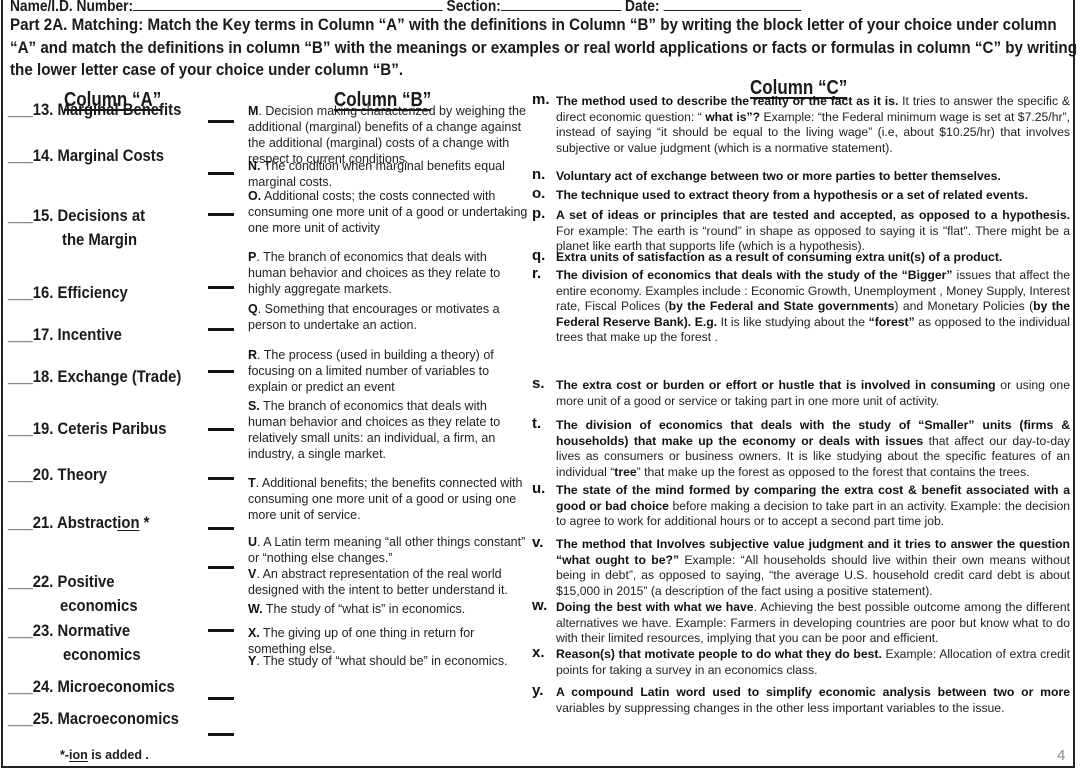 The width and height of the screenshot is (1080, 770). What do you see at coordinates (94, 631) in the screenshot?
I see `term-label: Normative` at bounding box center [94, 631].